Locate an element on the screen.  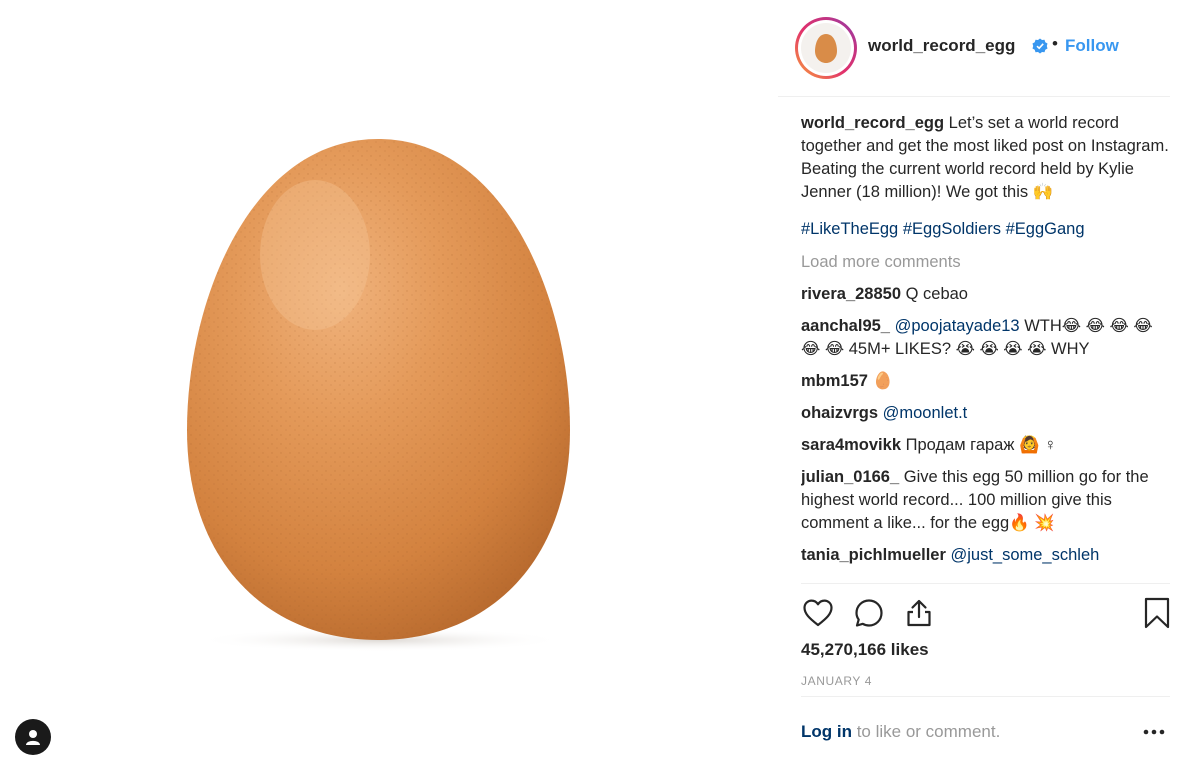
hashtag-link: #LikeTheEgg is located at coordinates (849, 229).